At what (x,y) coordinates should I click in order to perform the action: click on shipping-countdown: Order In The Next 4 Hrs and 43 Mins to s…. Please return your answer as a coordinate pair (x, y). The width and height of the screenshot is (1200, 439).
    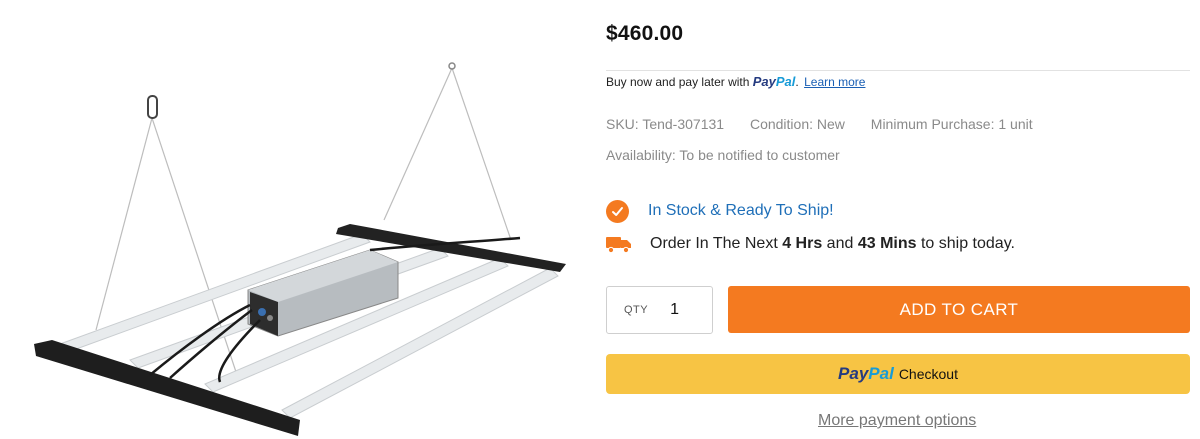
    Looking at the image, I should click on (810, 244).